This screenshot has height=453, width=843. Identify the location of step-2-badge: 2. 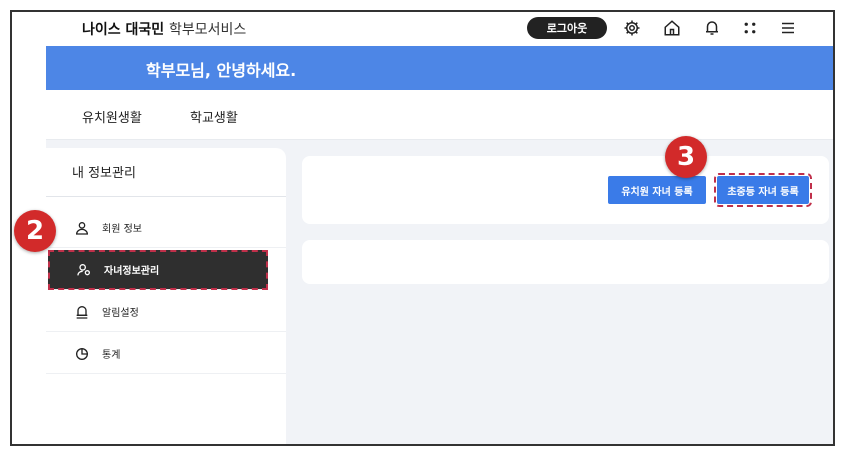
(35, 231).